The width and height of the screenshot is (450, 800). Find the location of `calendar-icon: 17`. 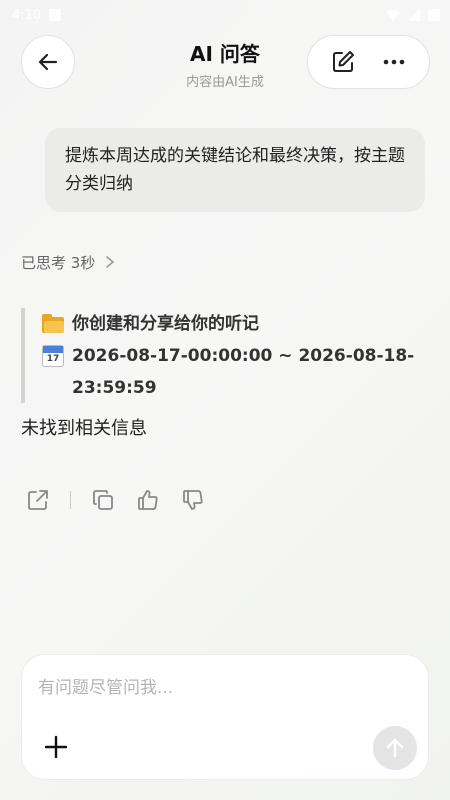

calendar-icon: 17 is located at coordinates (53, 356).